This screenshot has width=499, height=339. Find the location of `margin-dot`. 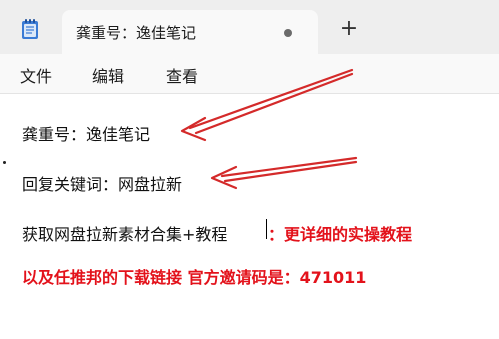

margin-dot is located at coordinates (4, 162).